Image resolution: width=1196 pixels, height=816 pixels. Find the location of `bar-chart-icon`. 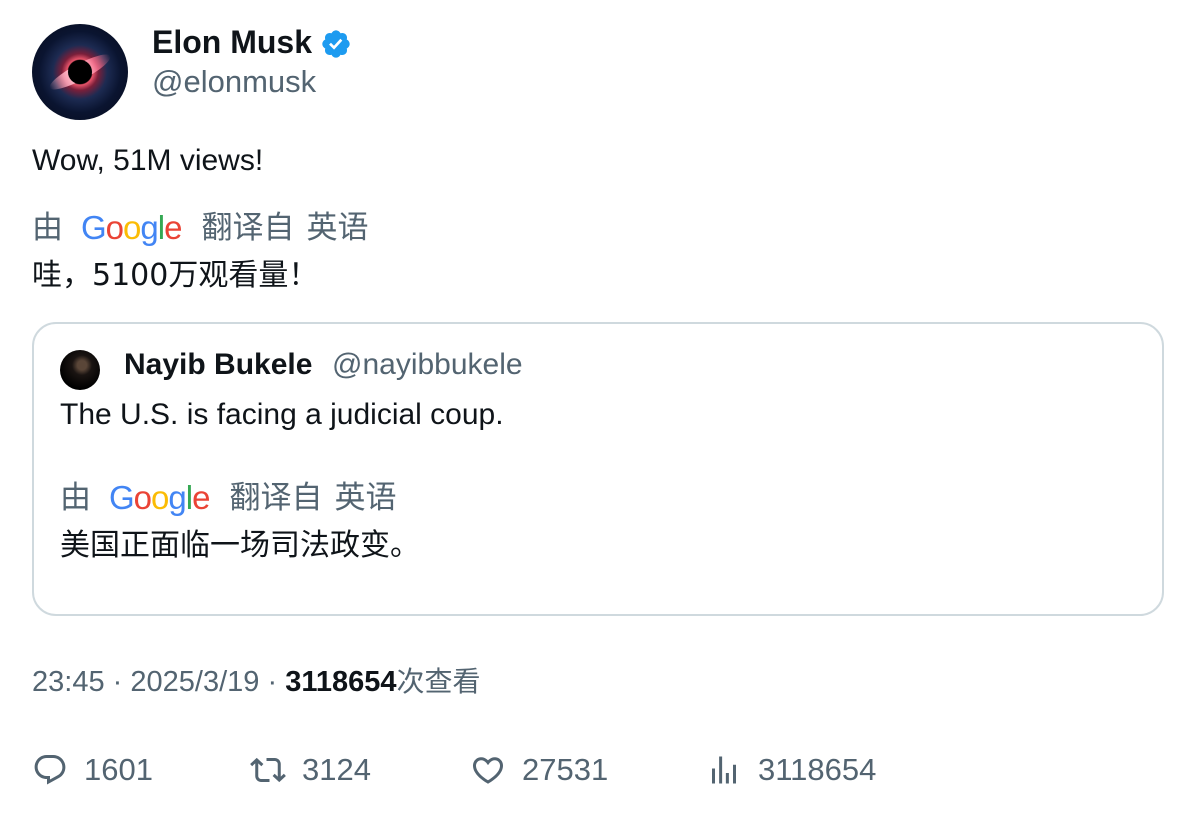

bar-chart-icon is located at coordinates (724, 770).